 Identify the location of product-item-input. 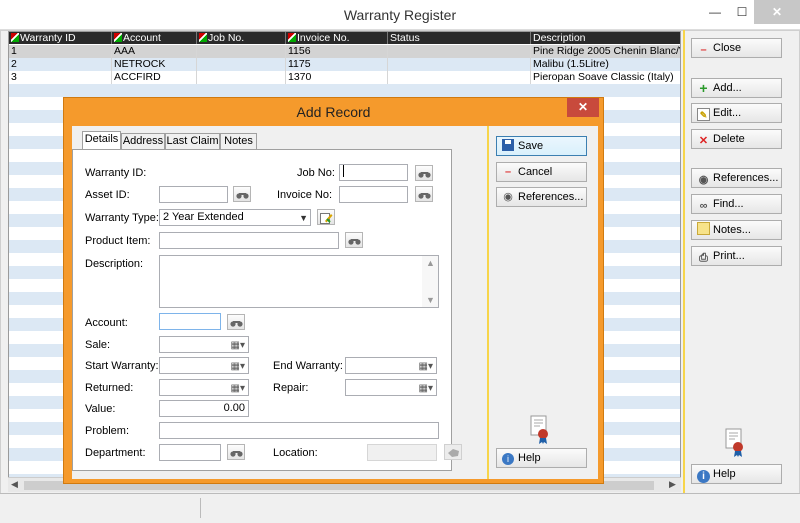
(249, 240).